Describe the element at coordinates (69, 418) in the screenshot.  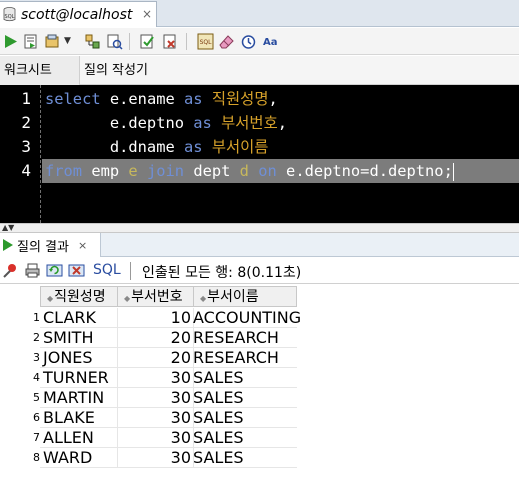
I see `cell-ename: BLAKE` at that location.